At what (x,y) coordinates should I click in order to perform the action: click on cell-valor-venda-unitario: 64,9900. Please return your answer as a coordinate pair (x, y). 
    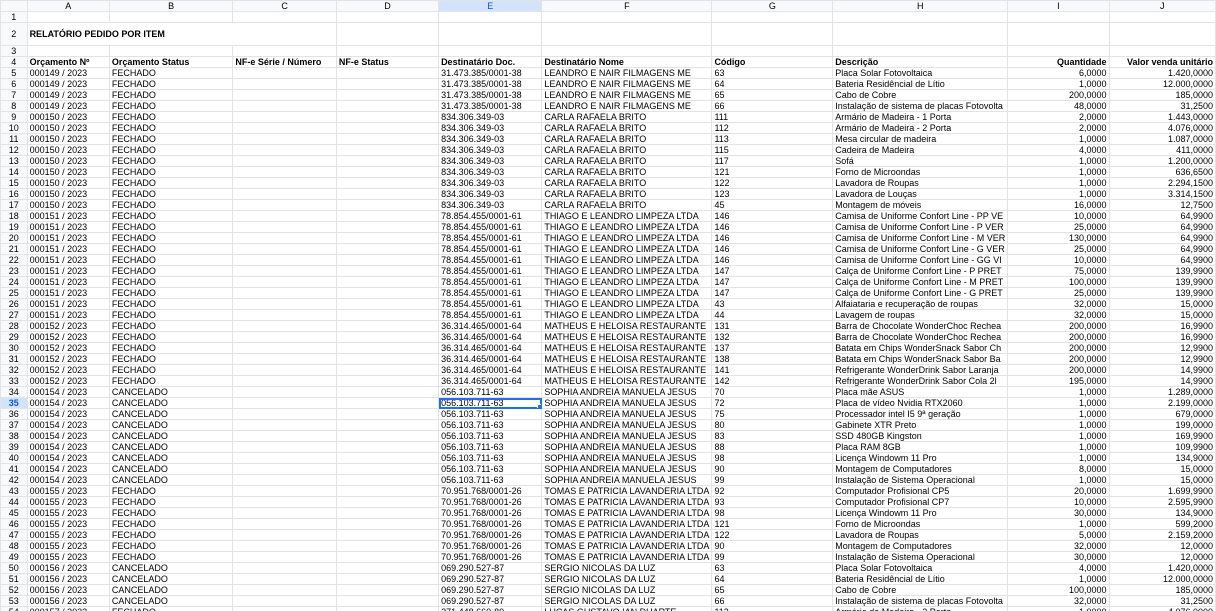
    Looking at the image, I should click on (1162, 238).